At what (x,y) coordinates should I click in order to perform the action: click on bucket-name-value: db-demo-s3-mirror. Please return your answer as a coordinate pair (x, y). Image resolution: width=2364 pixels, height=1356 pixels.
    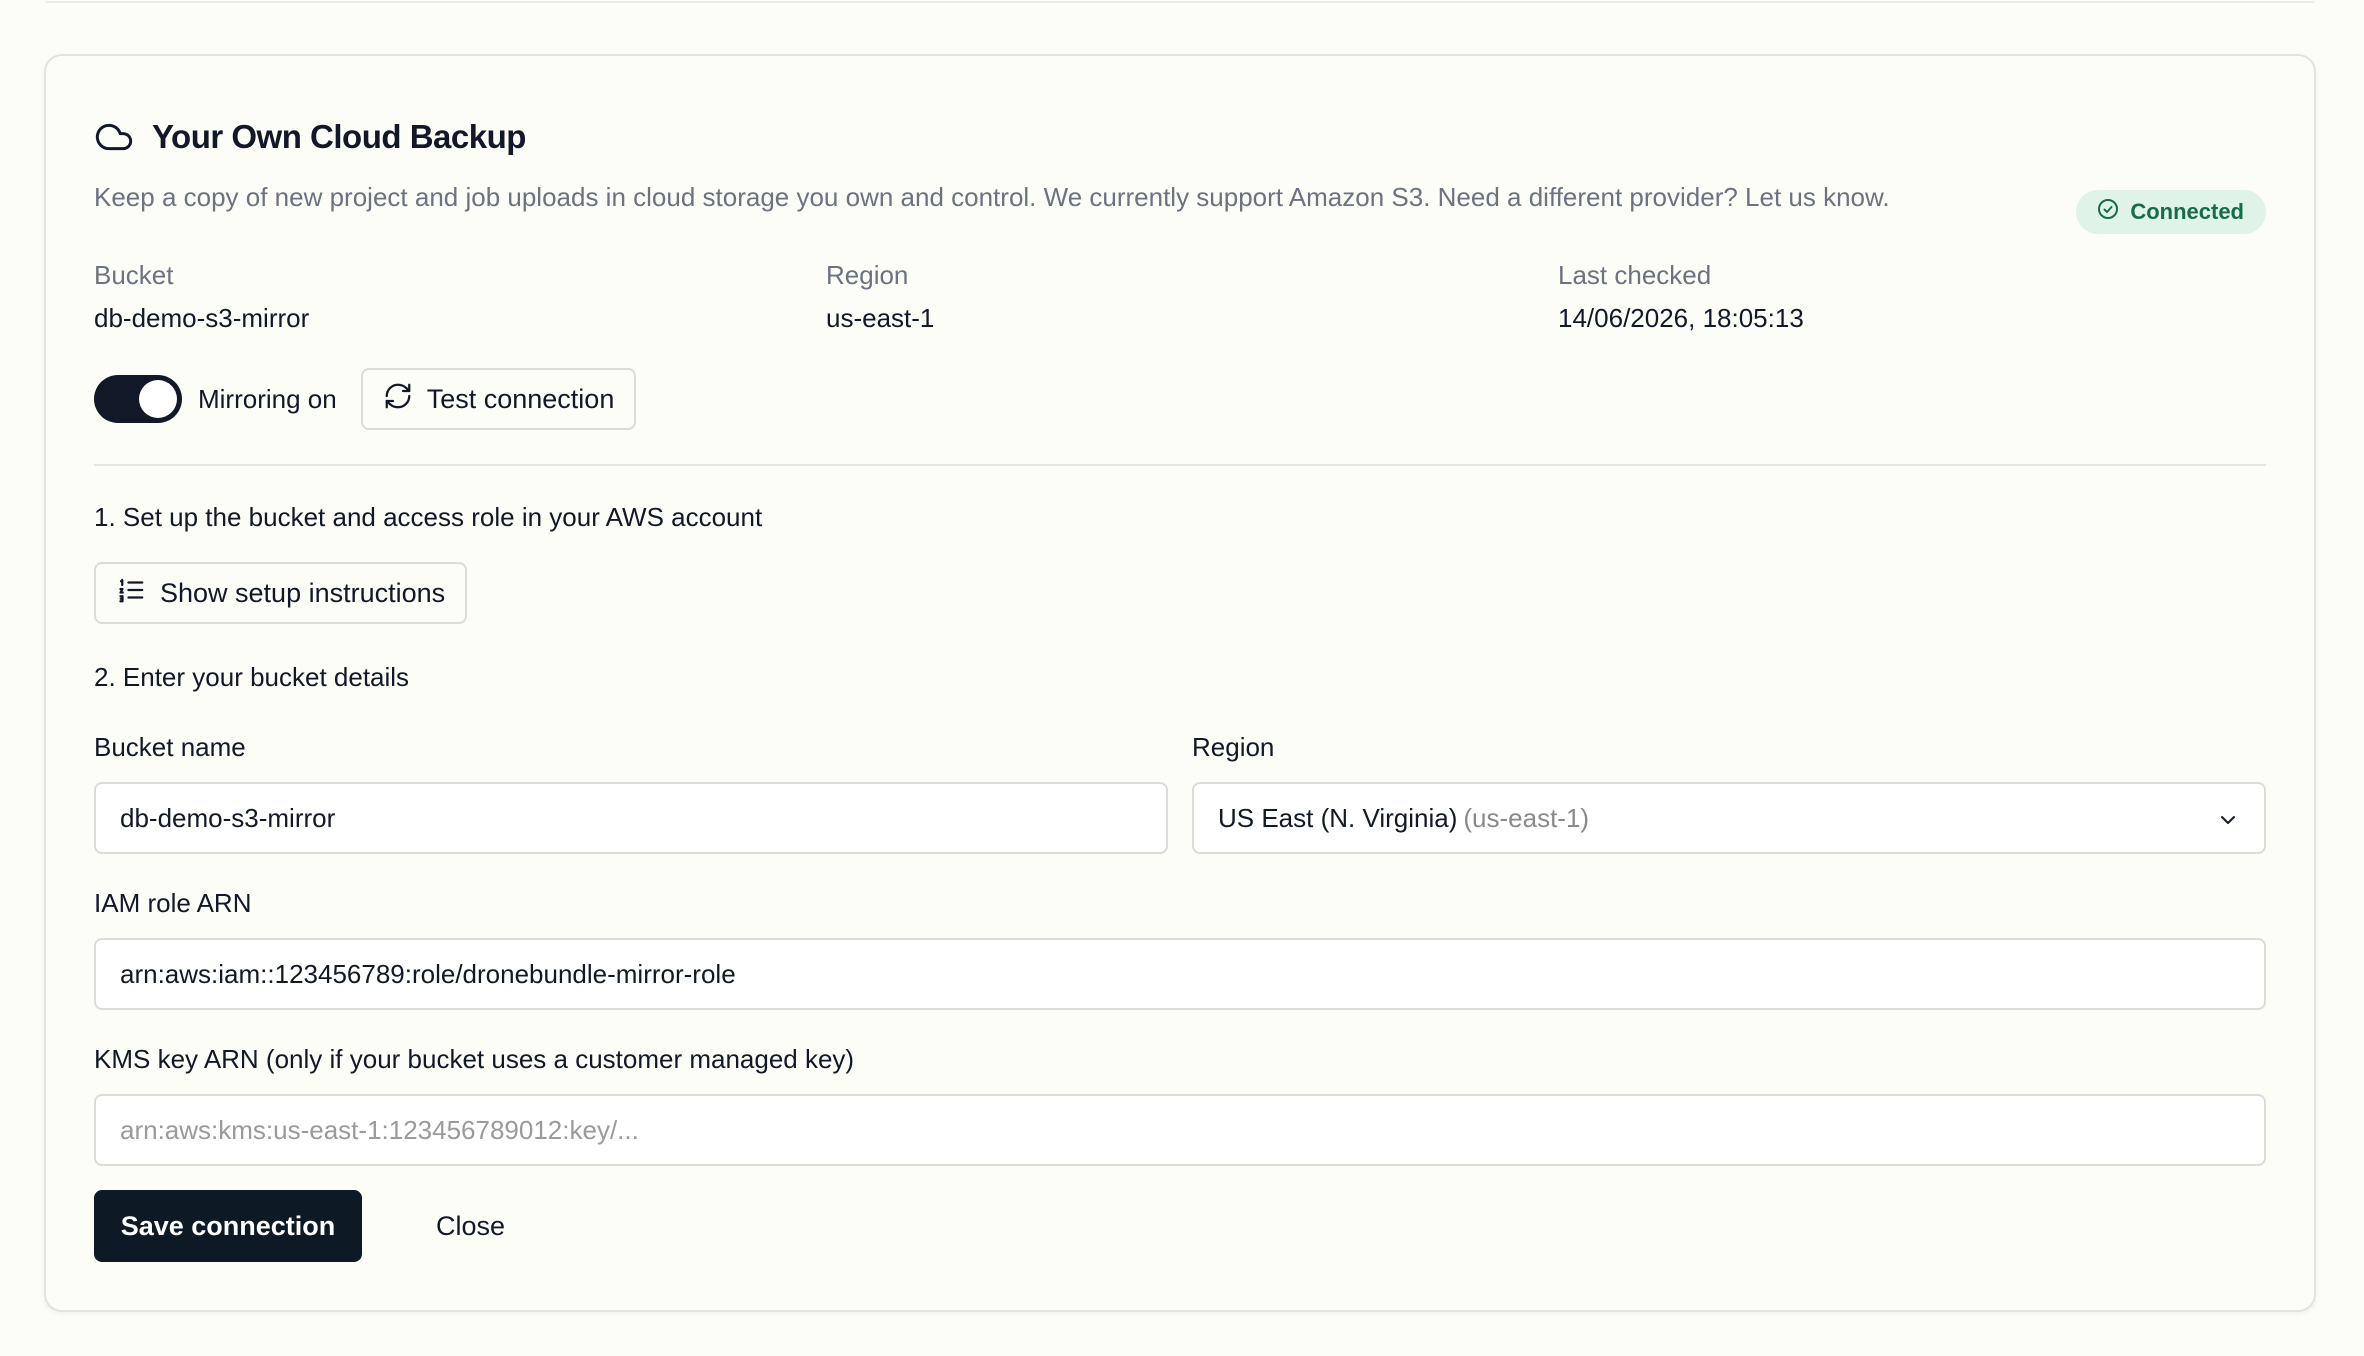
    Looking at the image, I should click on (228, 817).